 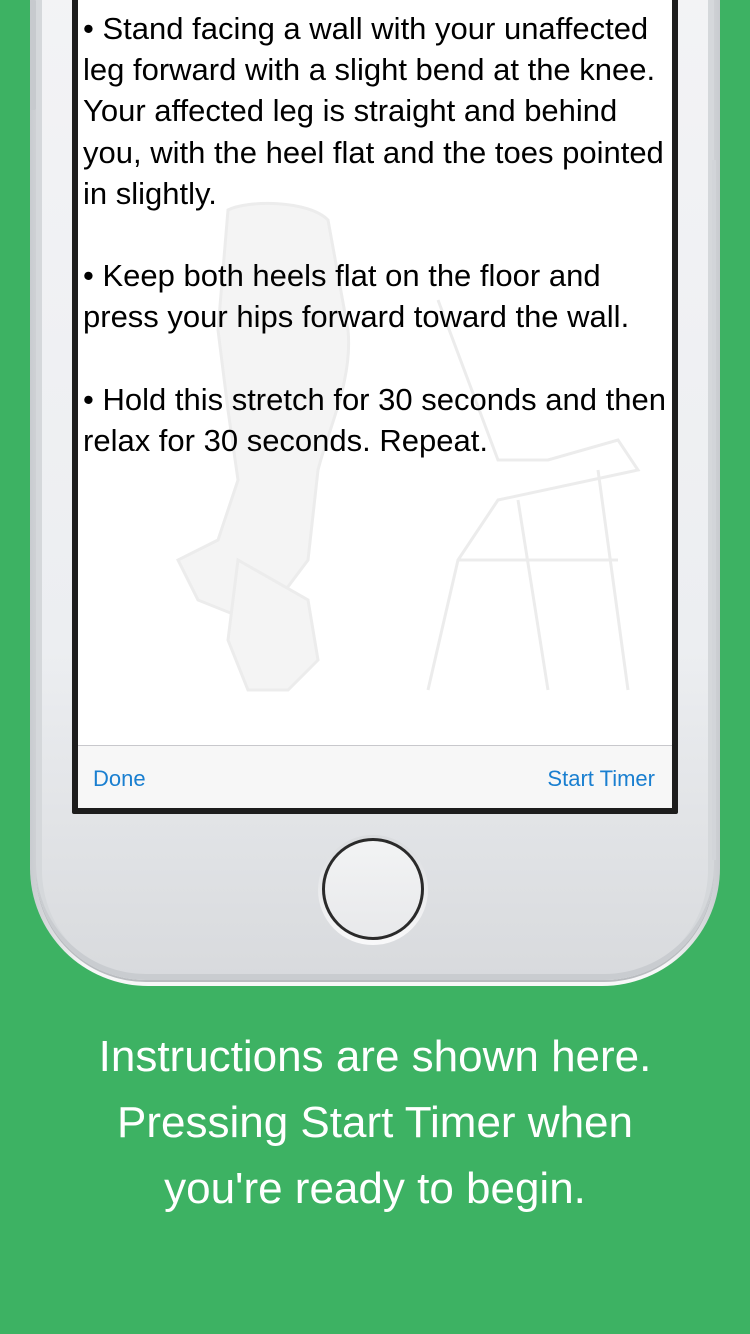 I want to click on bottom-toolbar: Done Start Timer, so click(x=375, y=776).